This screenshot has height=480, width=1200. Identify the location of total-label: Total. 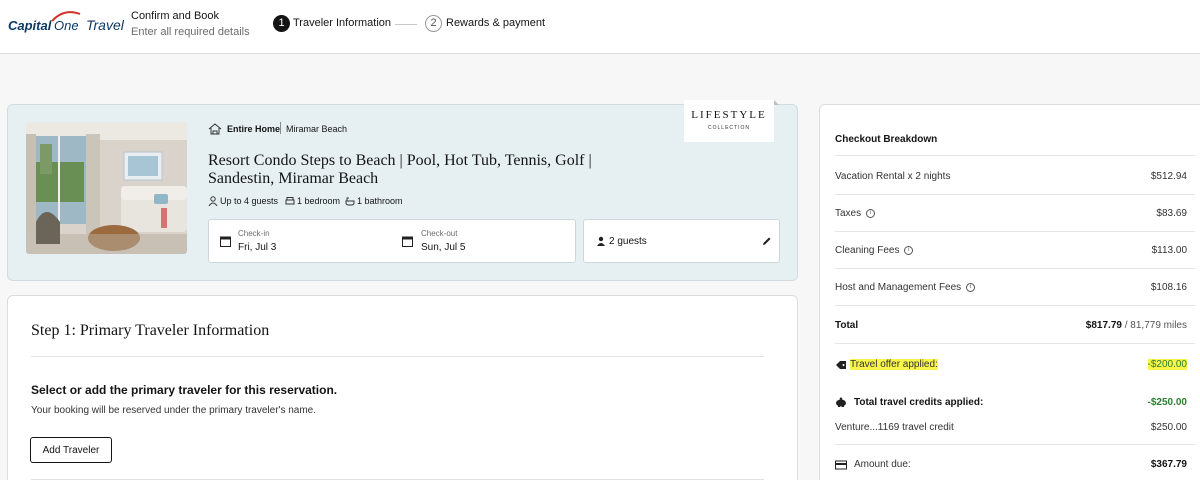
(847, 325).